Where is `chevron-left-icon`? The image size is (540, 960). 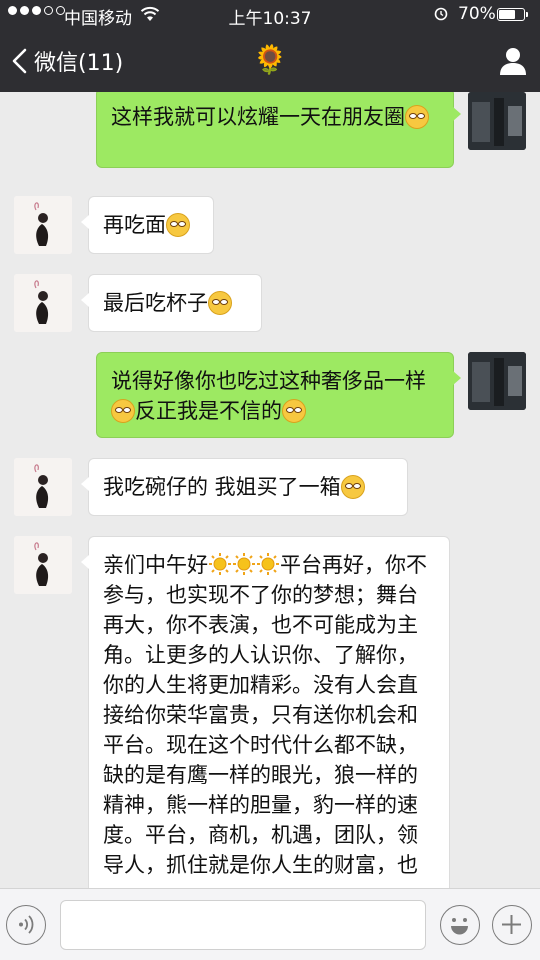
chevron-left-icon is located at coordinates (19, 61).